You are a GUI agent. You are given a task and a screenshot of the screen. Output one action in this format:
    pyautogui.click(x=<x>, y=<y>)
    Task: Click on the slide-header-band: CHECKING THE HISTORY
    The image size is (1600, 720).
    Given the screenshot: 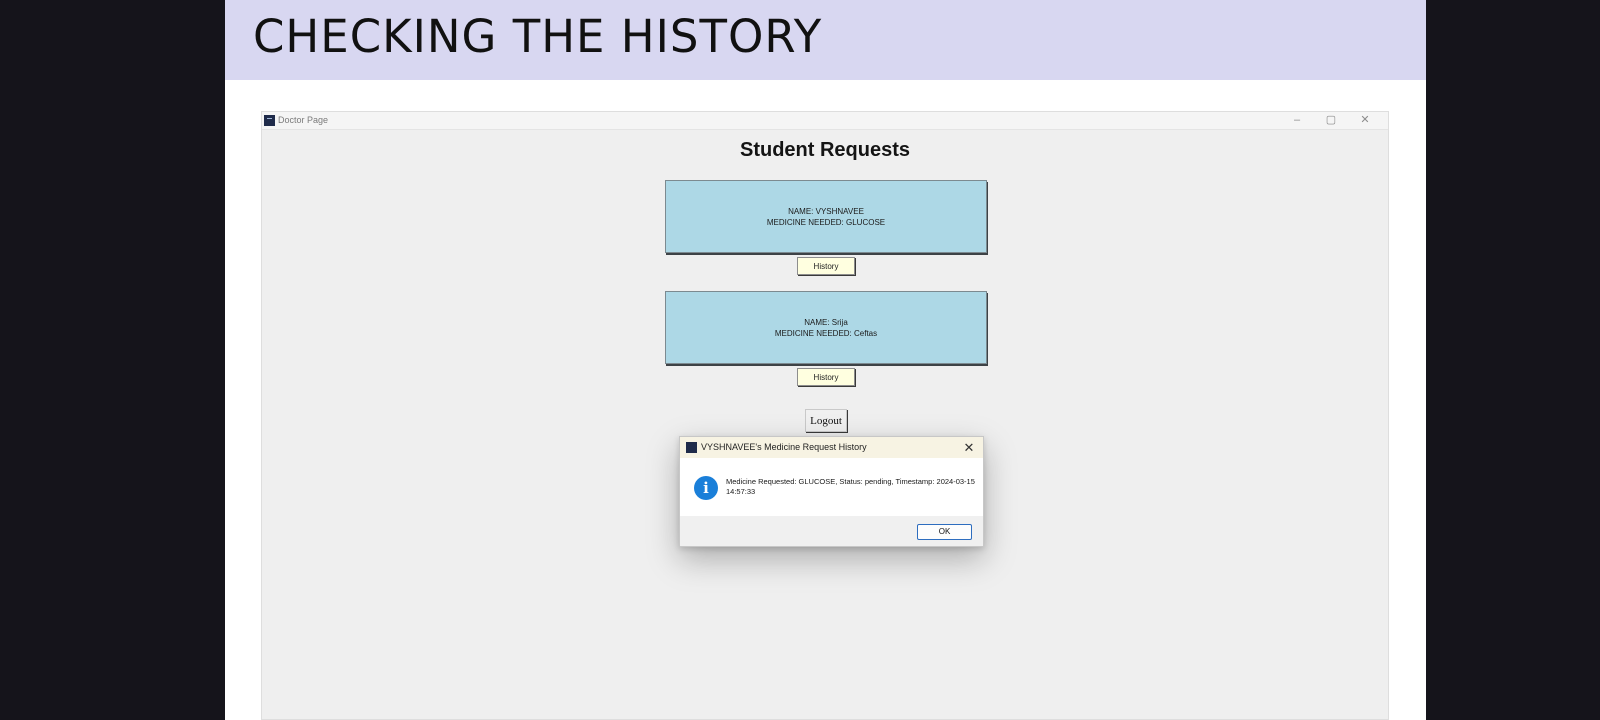 What is the action you would take?
    pyautogui.click(x=825, y=40)
    